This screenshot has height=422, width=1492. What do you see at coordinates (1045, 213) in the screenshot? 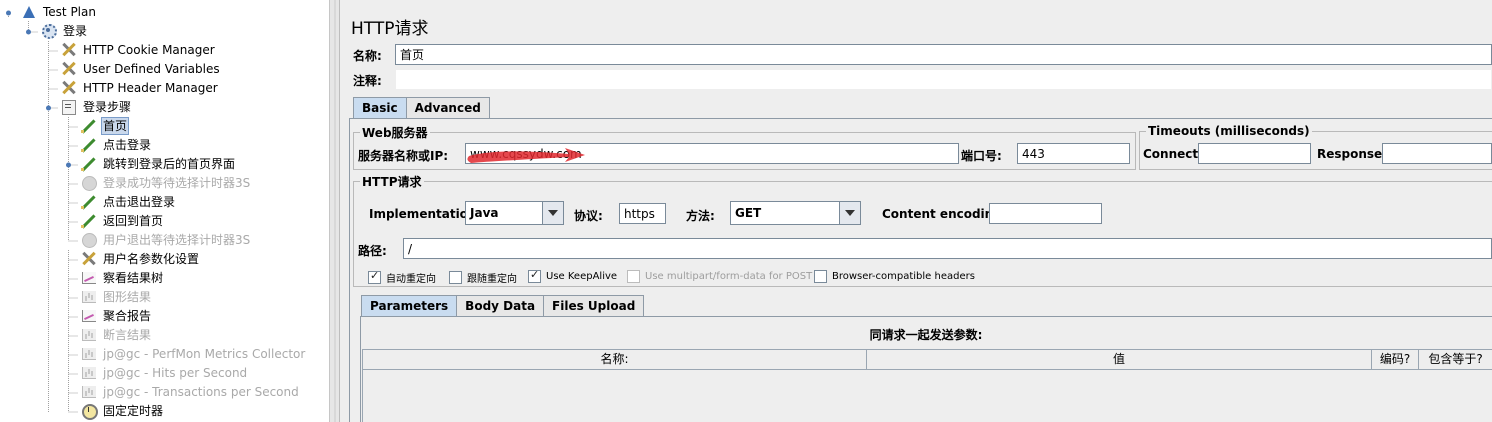
I see `content-encoding-field` at bounding box center [1045, 213].